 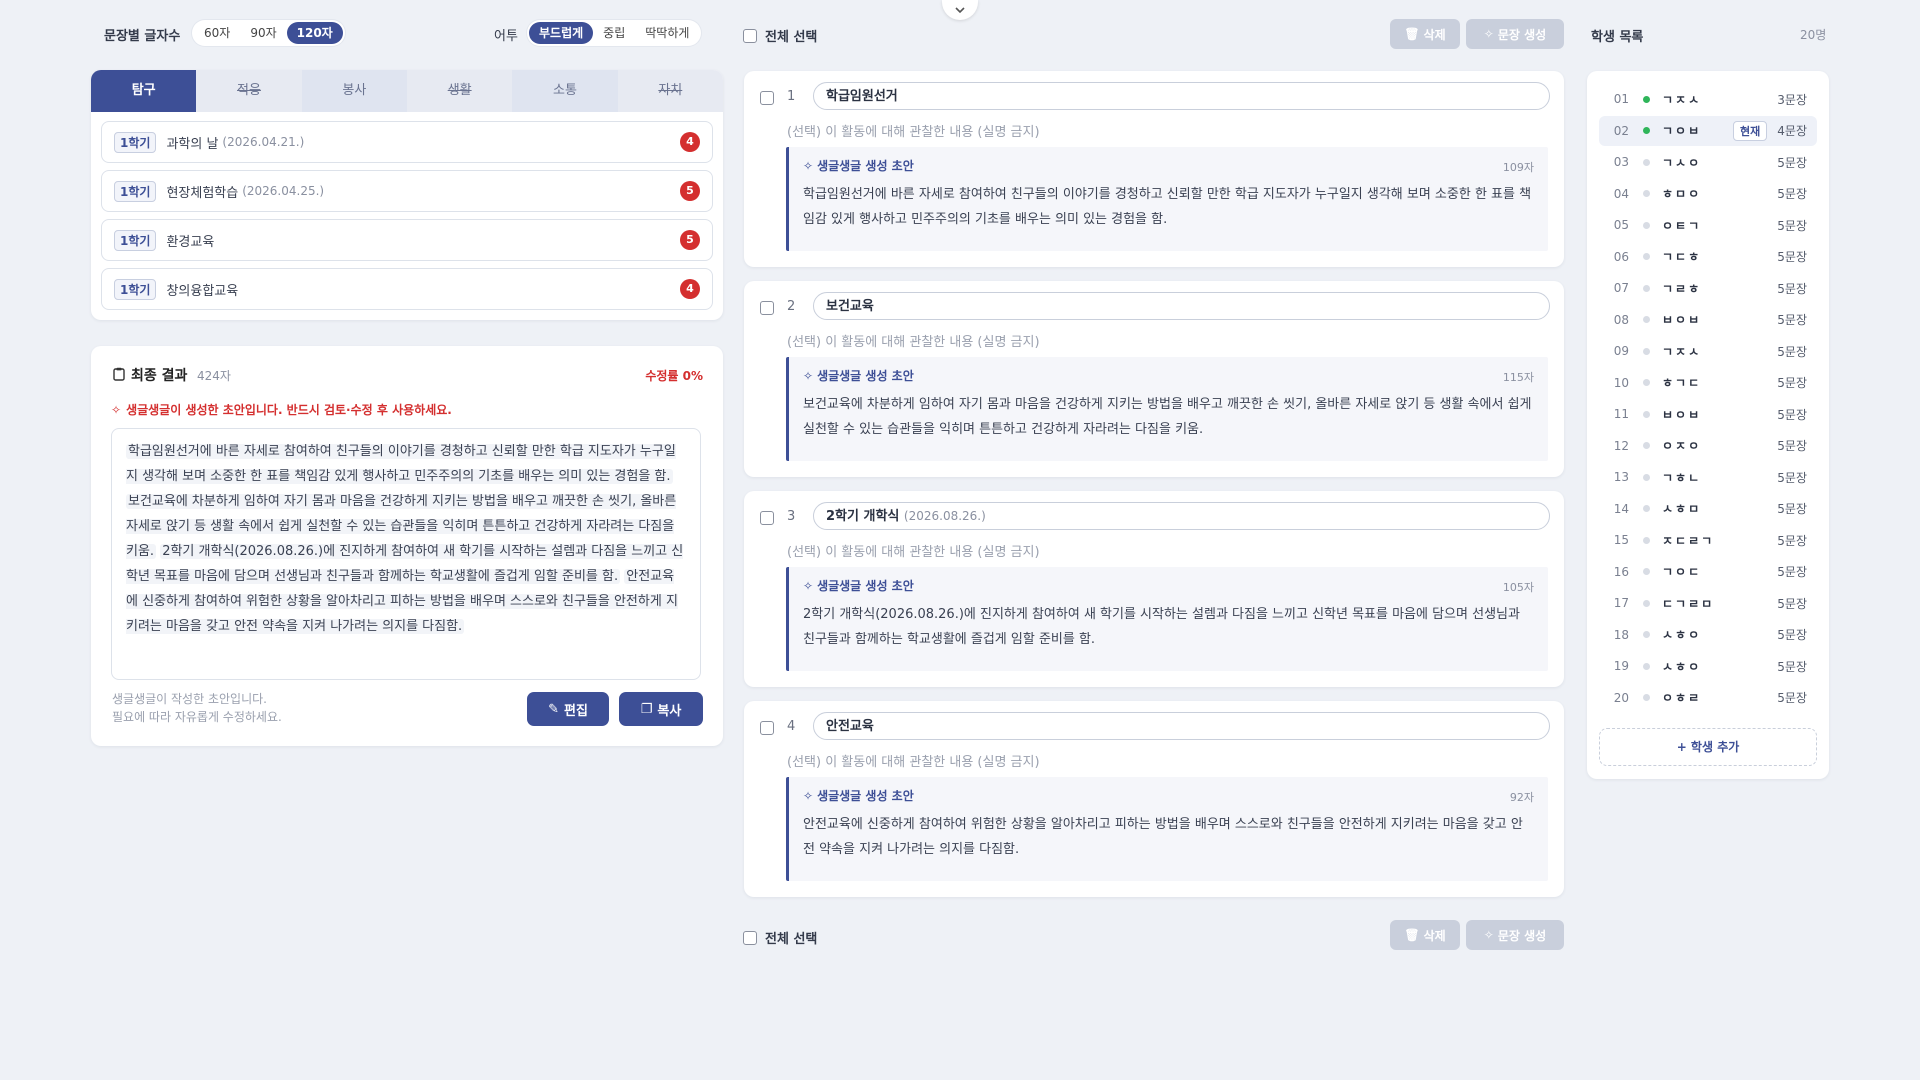 What do you see at coordinates (1708, 477) in the screenshot?
I see `student-row: 13 ㄱㅎㄴ 5문장` at bounding box center [1708, 477].